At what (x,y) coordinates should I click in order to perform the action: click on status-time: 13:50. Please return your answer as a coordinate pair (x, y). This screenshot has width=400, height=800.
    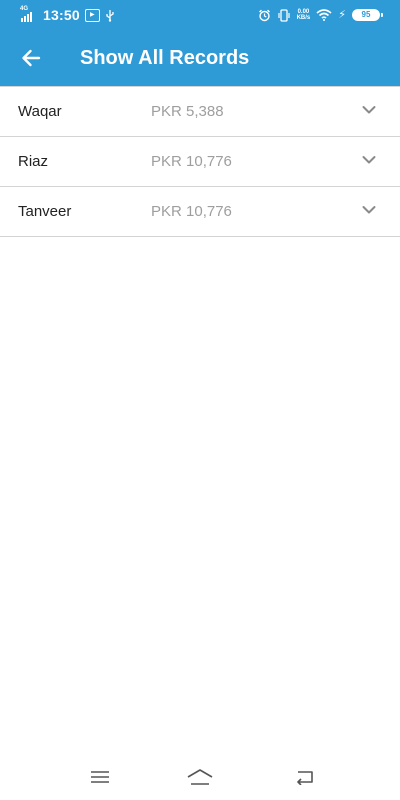
    Looking at the image, I should click on (61, 15).